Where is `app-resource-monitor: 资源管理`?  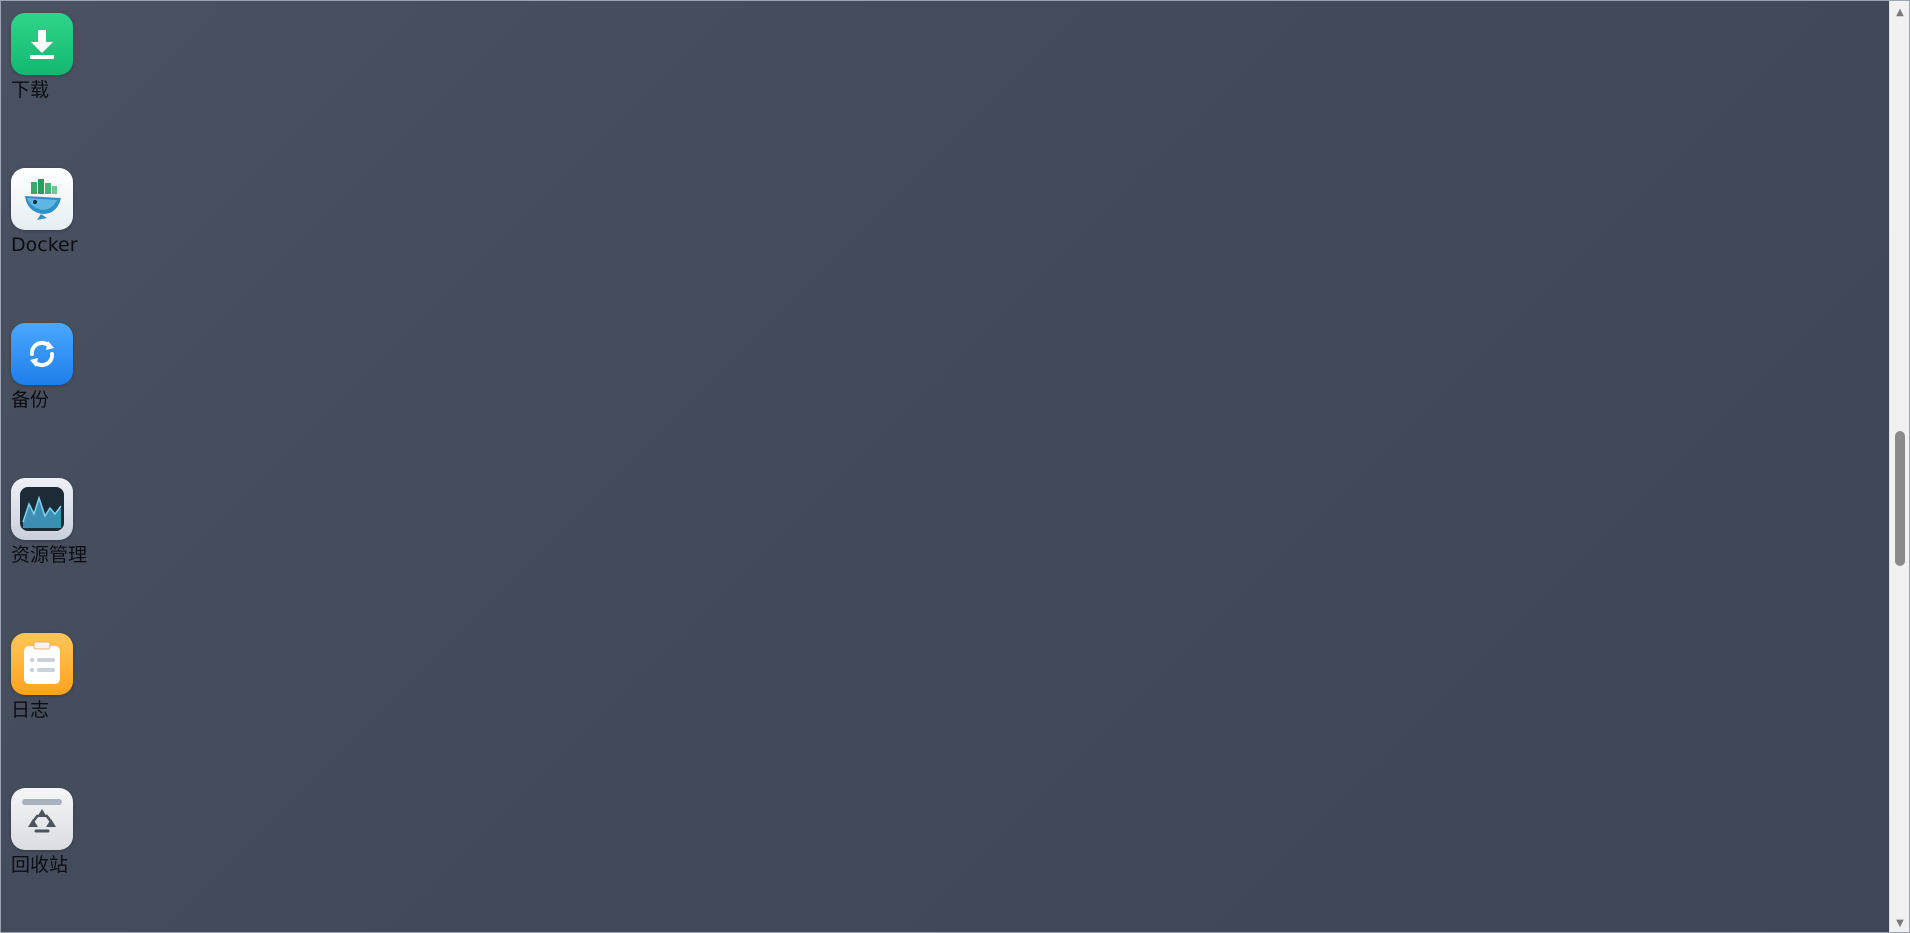
app-resource-monitor: 资源管理 is located at coordinates (66, 522).